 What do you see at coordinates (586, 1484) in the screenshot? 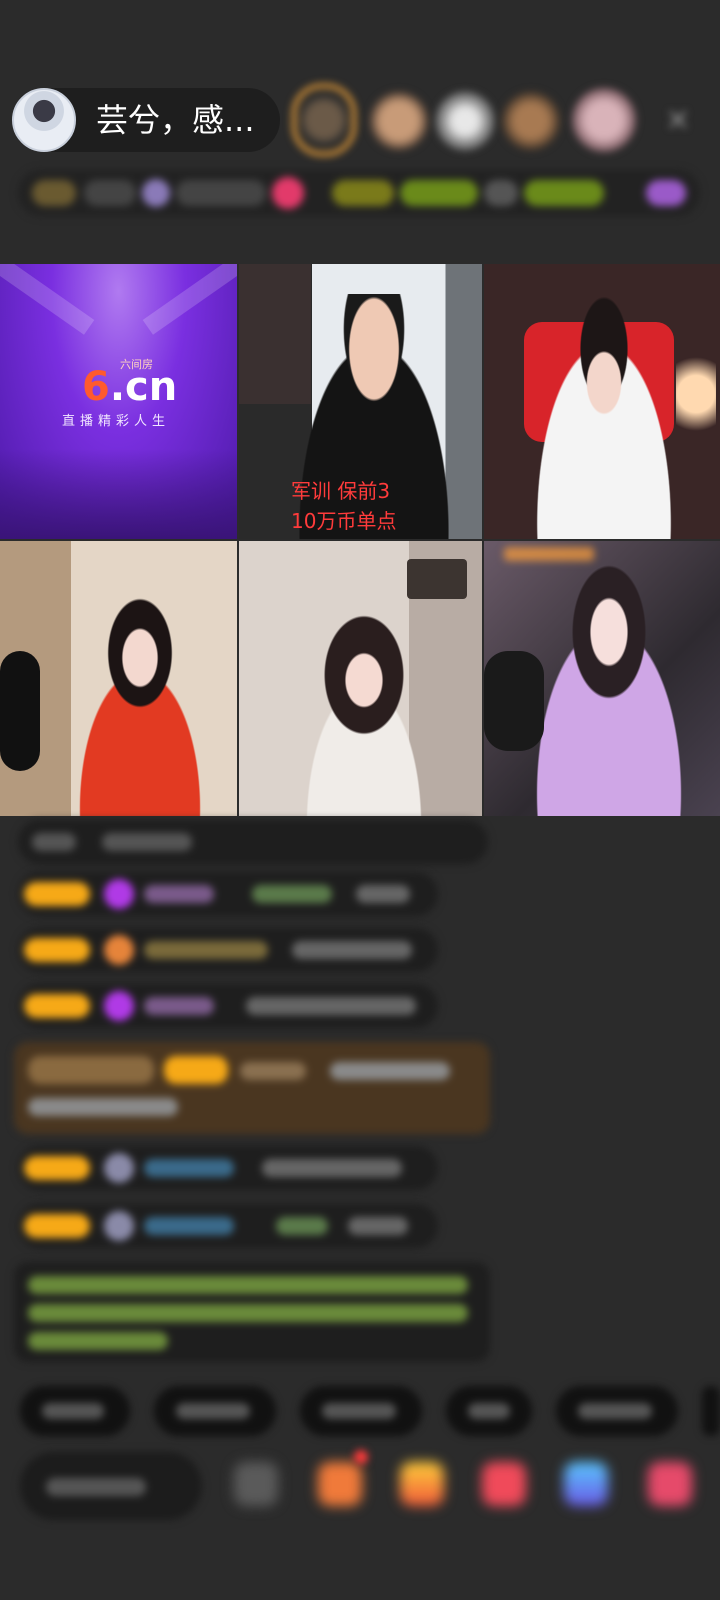
I see `share-icon` at bounding box center [586, 1484].